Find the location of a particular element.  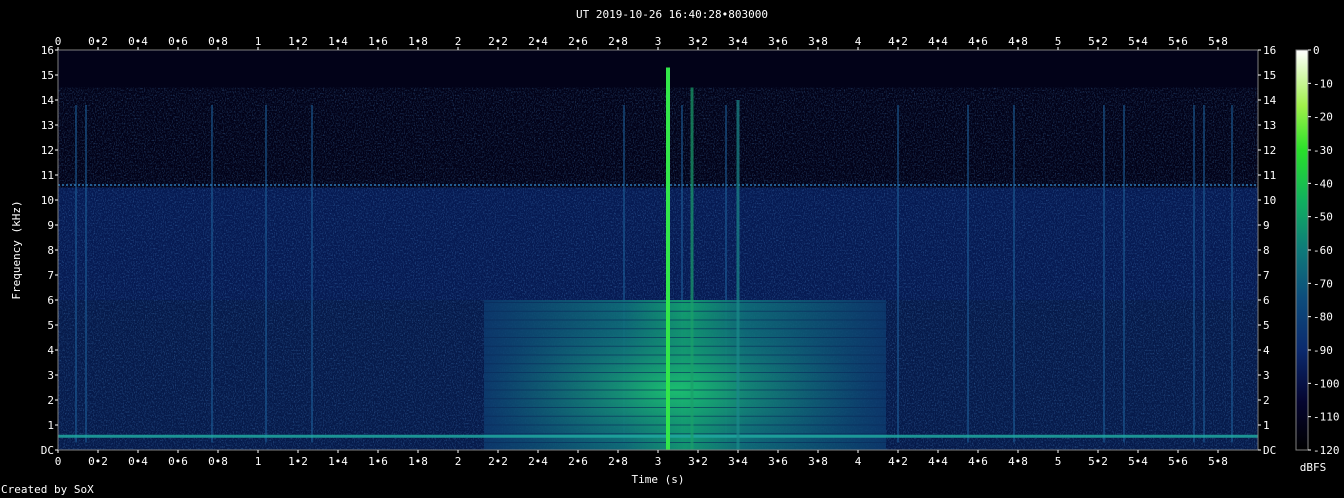

x-tick-label-top: 4•6 is located at coordinates (978, 41).